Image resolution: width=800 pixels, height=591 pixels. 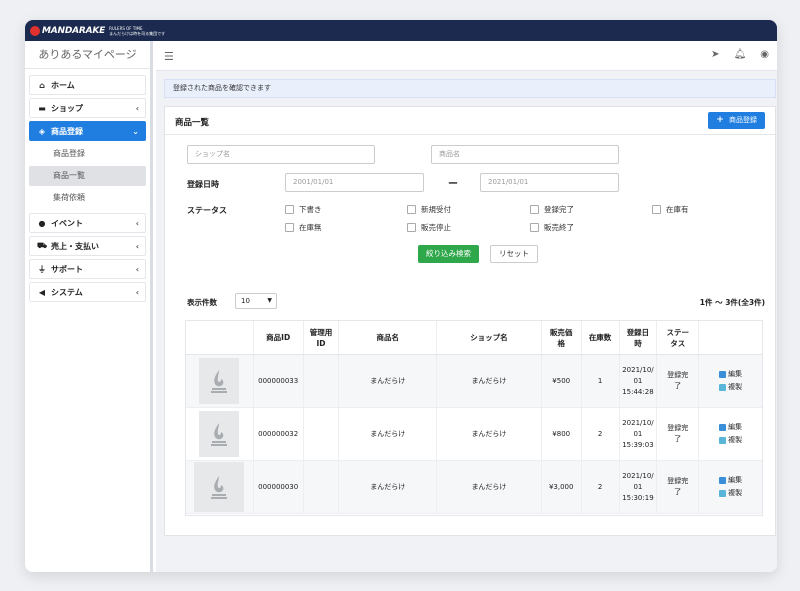 What do you see at coordinates (207, 210) in the screenshot?
I see `status-label: ステータス` at bounding box center [207, 210].